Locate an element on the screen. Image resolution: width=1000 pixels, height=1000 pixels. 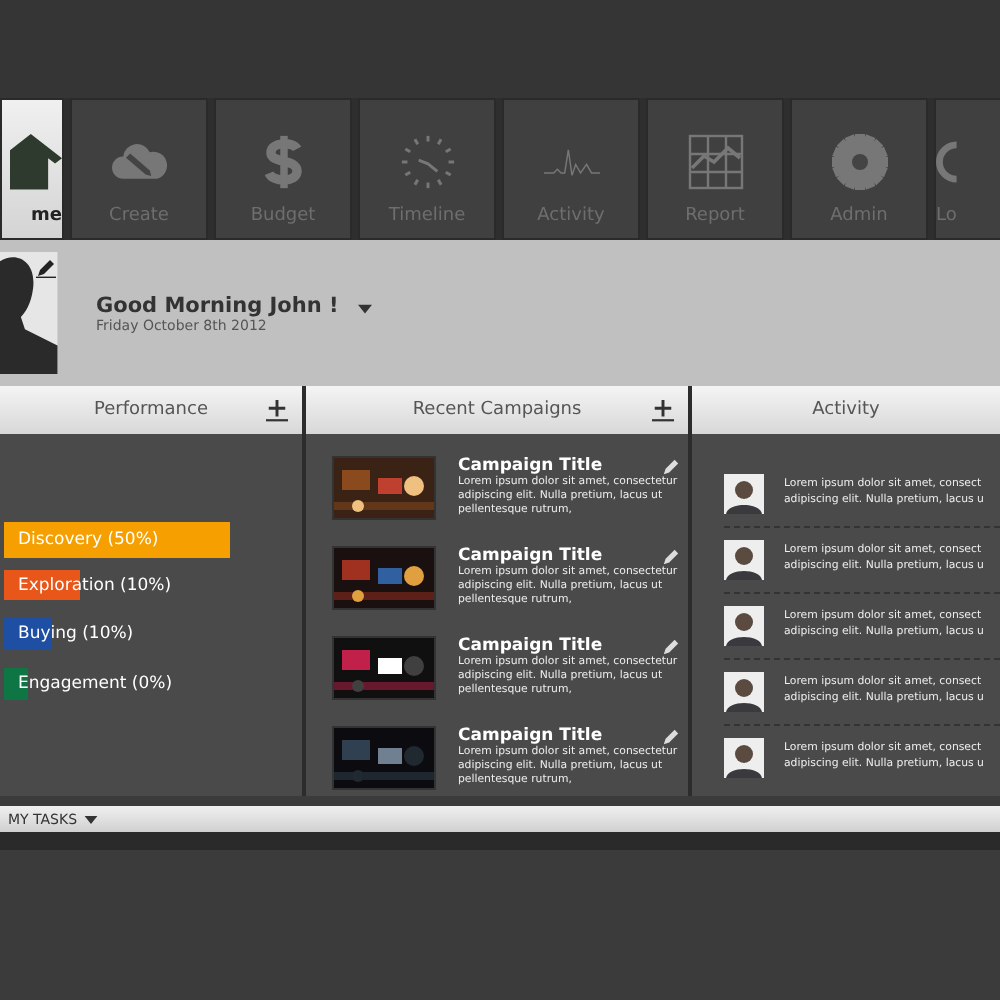
line-chart-icon is located at coordinates (715, 162).